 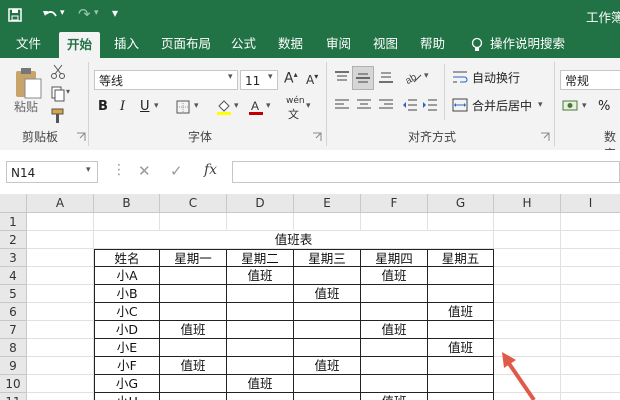 I want to click on column-header-a: A, so click(x=60, y=203).